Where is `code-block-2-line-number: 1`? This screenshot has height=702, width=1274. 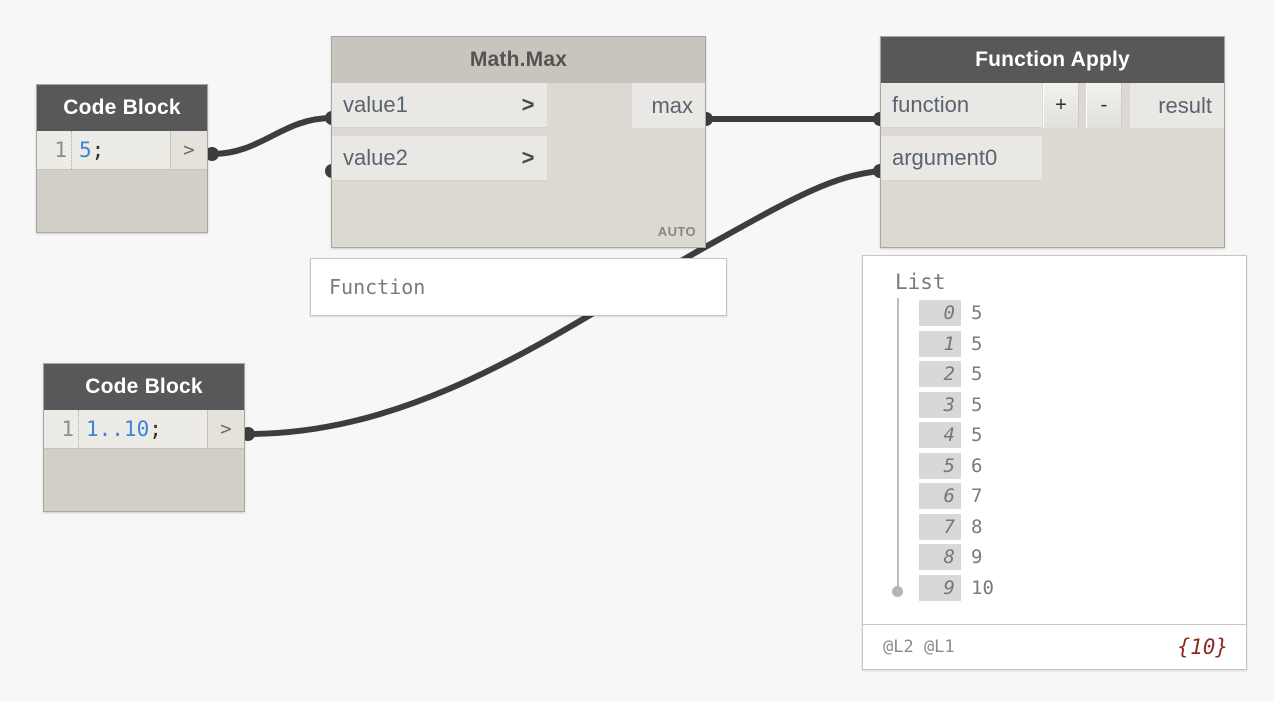 code-block-2-line-number: 1 is located at coordinates (61, 429).